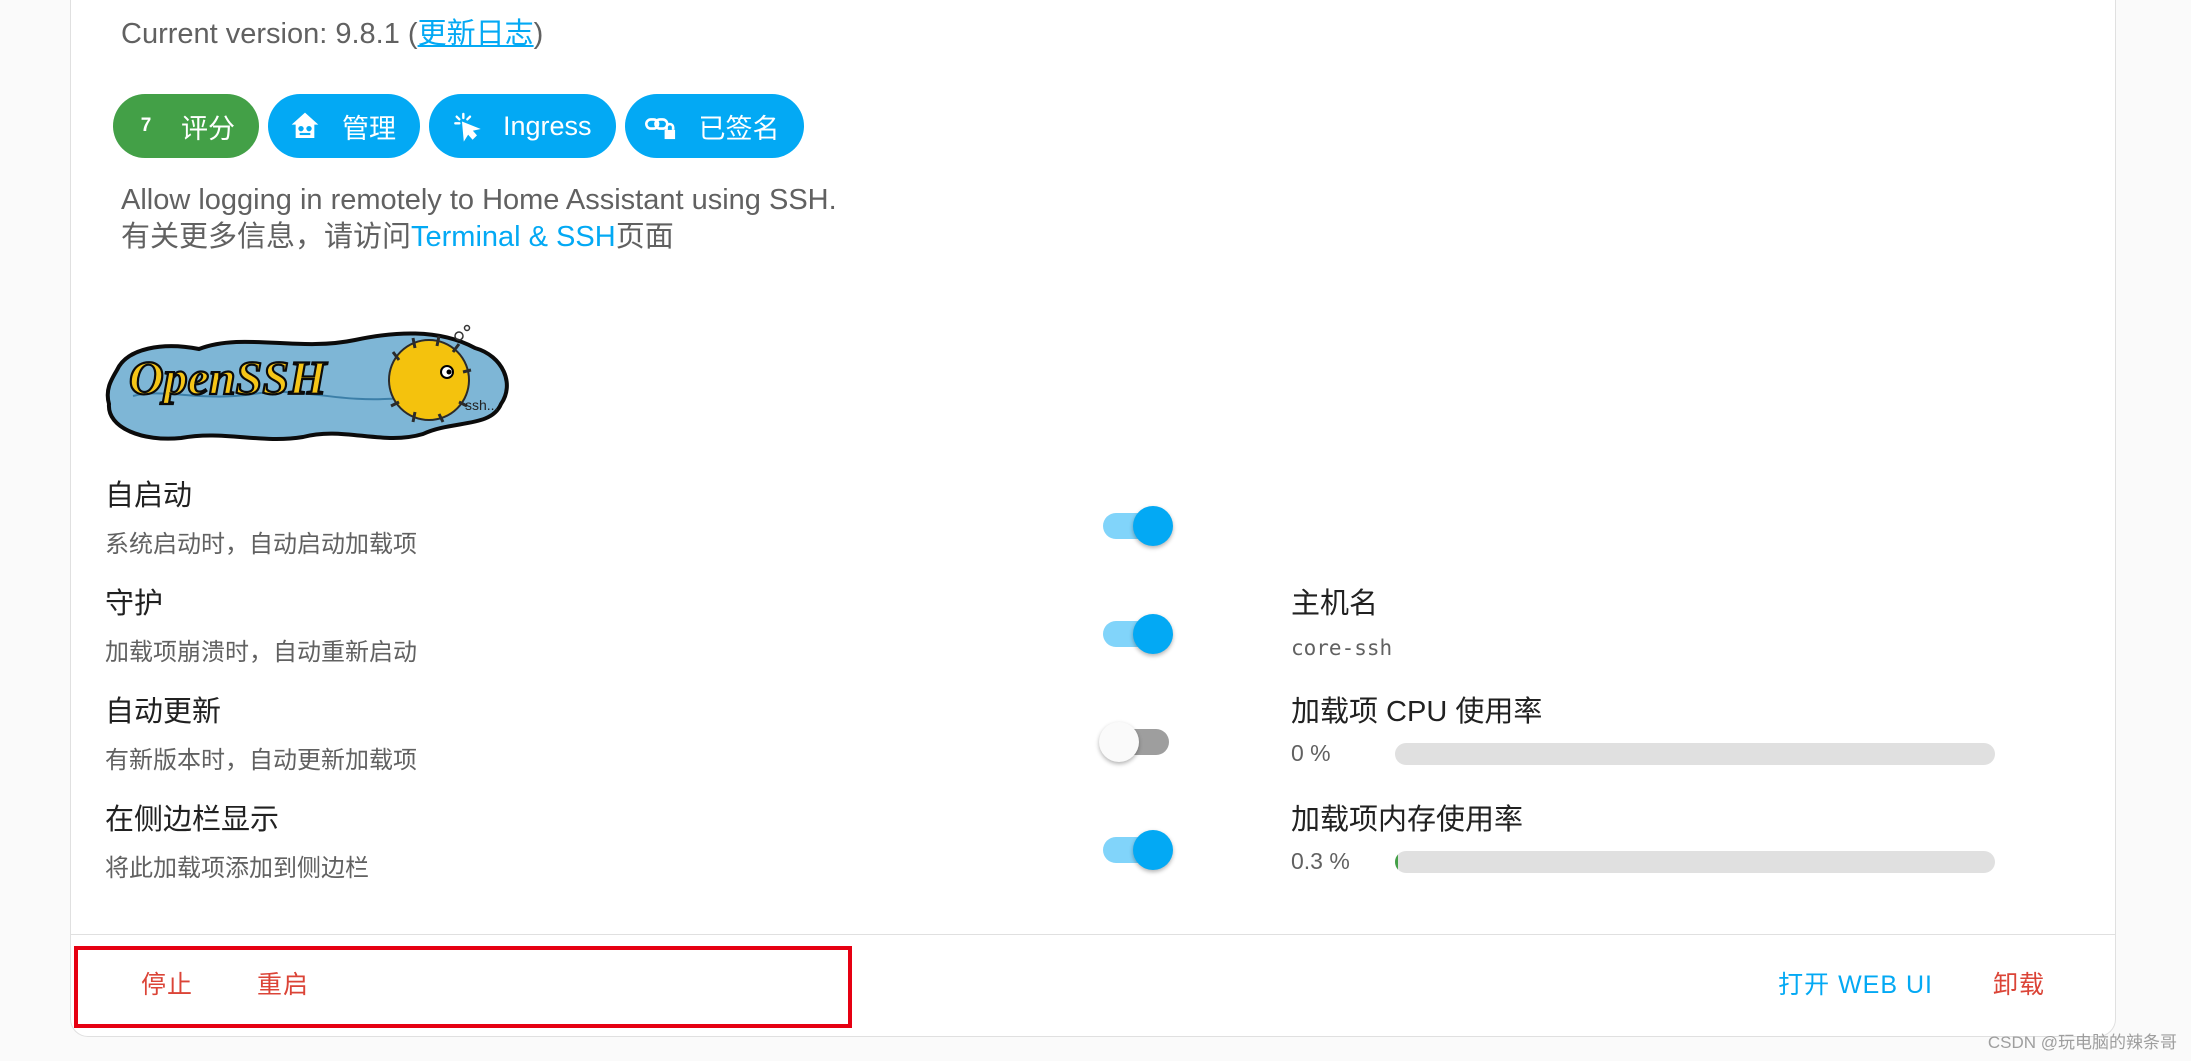 The image size is (2191, 1061). I want to click on ingress-label: Ingress, so click(547, 125).